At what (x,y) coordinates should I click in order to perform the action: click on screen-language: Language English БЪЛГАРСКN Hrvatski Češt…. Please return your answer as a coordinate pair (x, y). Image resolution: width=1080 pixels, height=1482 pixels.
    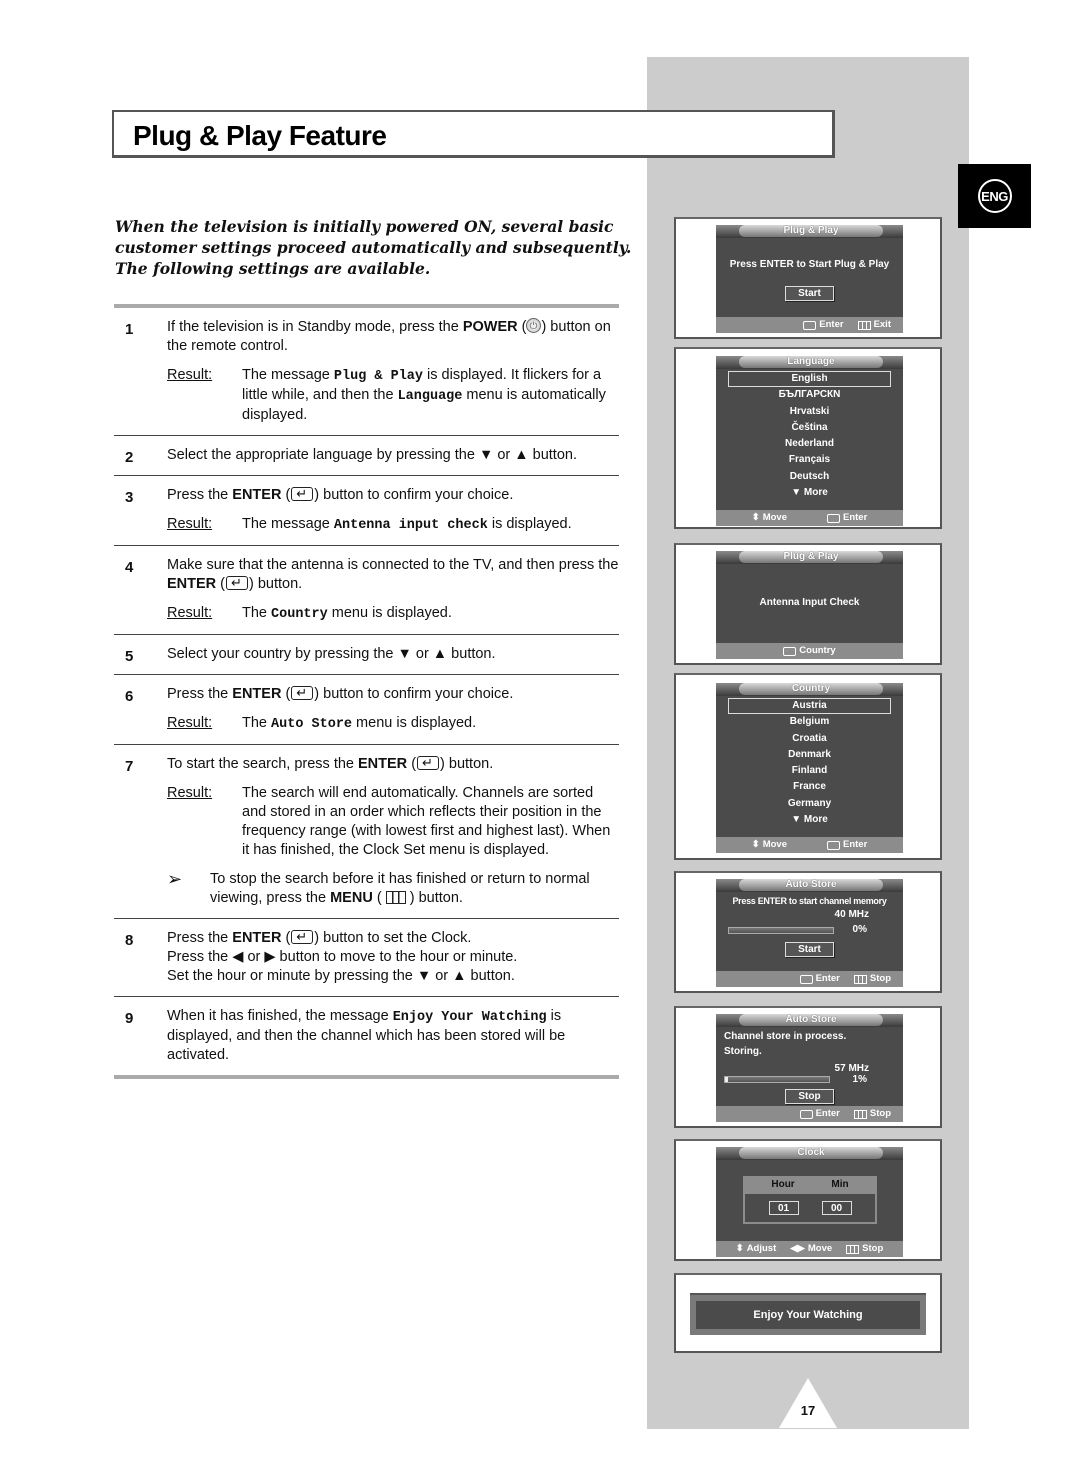
    Looking at the image, I should click on (808, 438).